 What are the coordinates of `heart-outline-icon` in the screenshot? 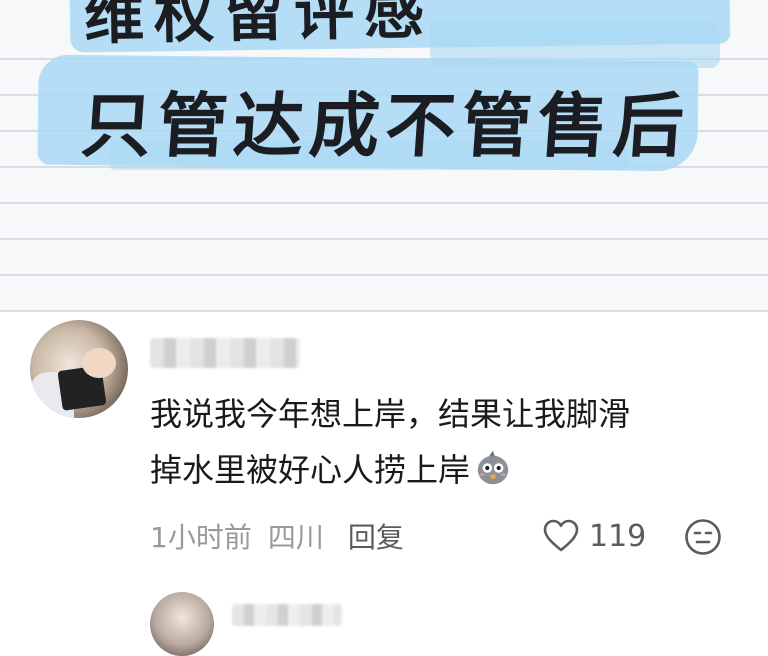 It's located at (561, 535).